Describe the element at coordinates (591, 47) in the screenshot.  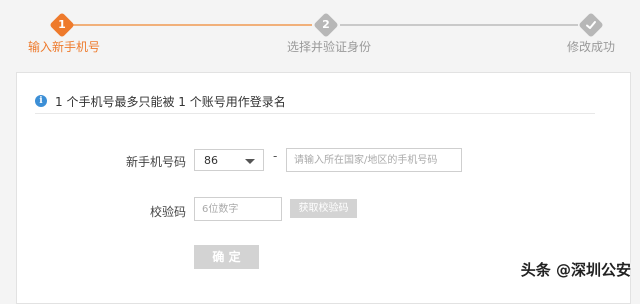
I see `step-3-label: 修改成功` at that location.